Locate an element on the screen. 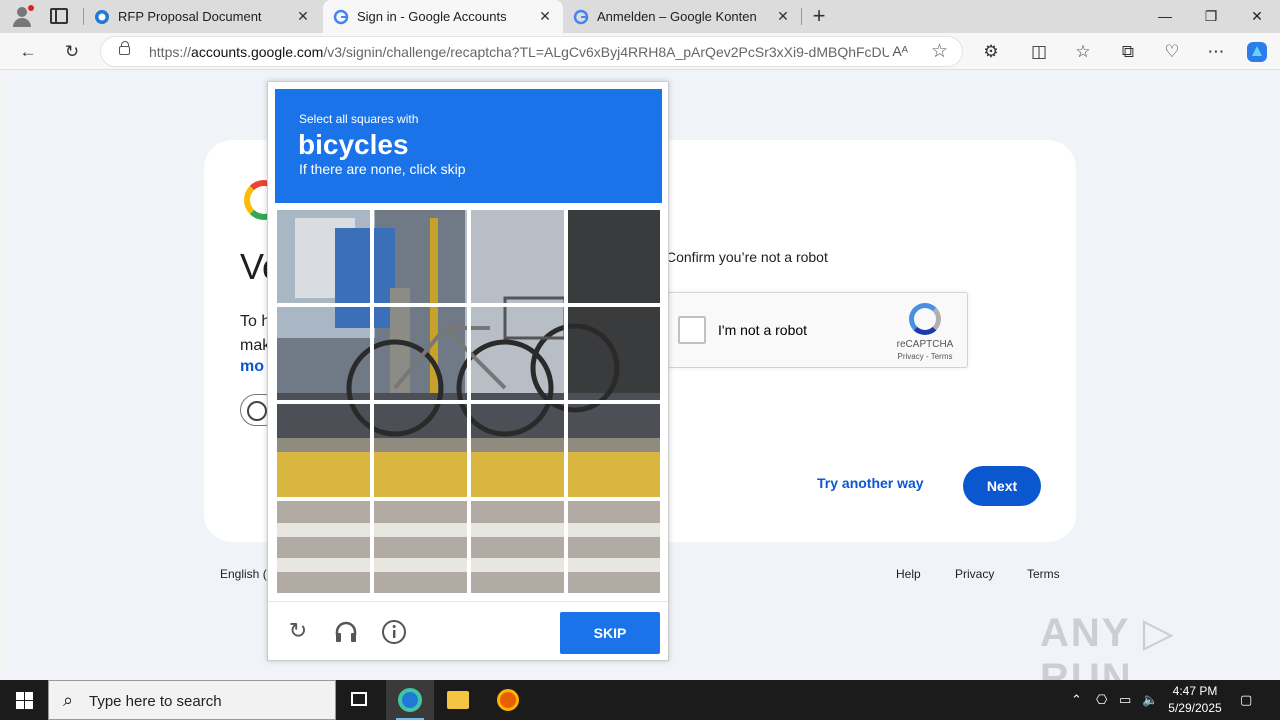 The width and height of the screenshot is (1280, 720). browser-essentials-icon: ♡ is located at coordinates (1172, 52).